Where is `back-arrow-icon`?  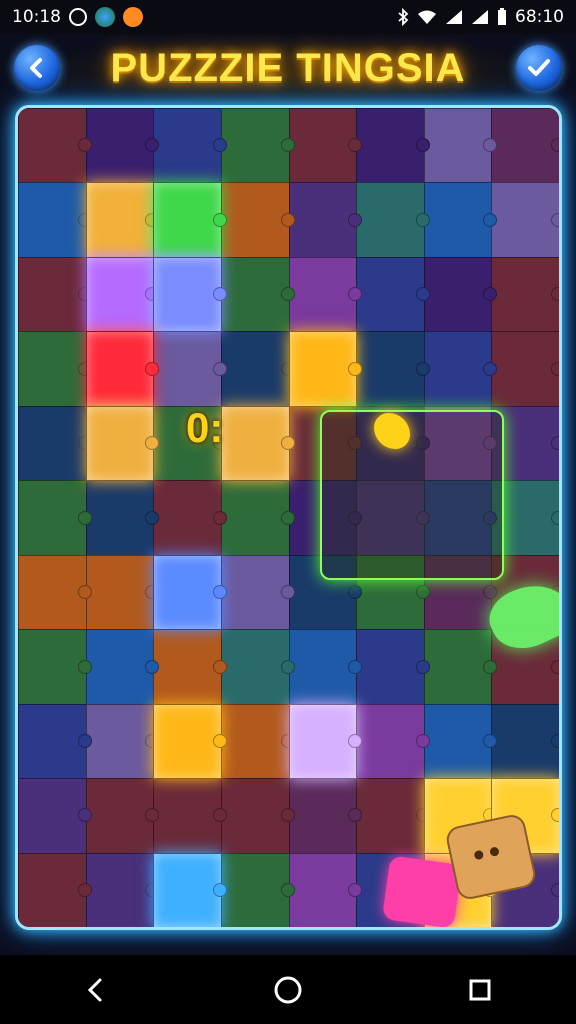 back-arrow-icon is located at coordinates (36, 68).